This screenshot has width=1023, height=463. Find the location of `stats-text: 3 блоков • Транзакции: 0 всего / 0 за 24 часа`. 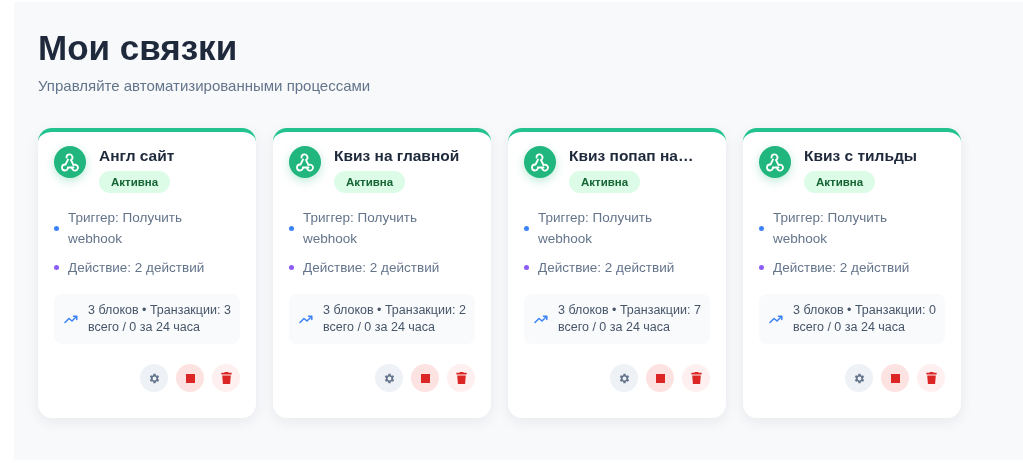

stats-text: 3 блоков • Транзакции: 0 всего / 0 за 24 часа is located at coordinates (865, 319).